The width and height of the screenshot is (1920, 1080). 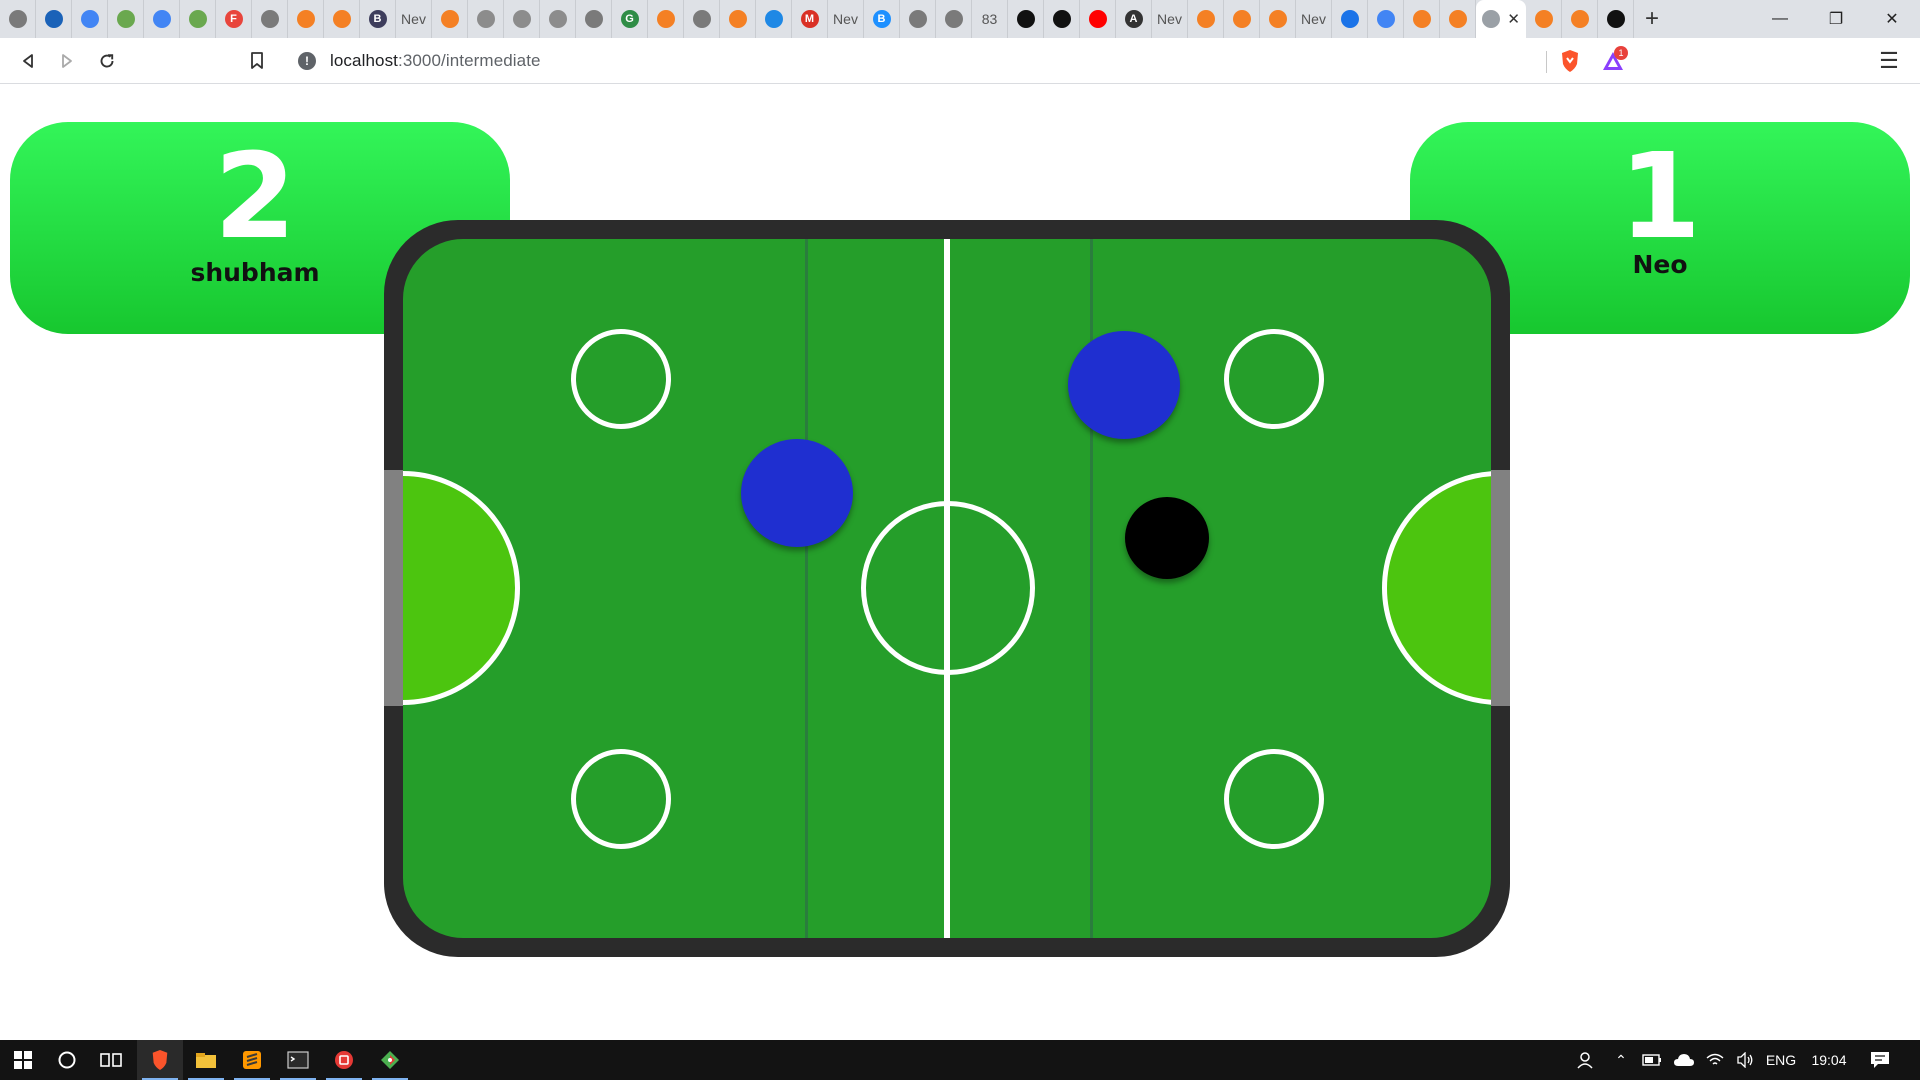 I want to click on browser-tab: M, so click(x=810, y=19).